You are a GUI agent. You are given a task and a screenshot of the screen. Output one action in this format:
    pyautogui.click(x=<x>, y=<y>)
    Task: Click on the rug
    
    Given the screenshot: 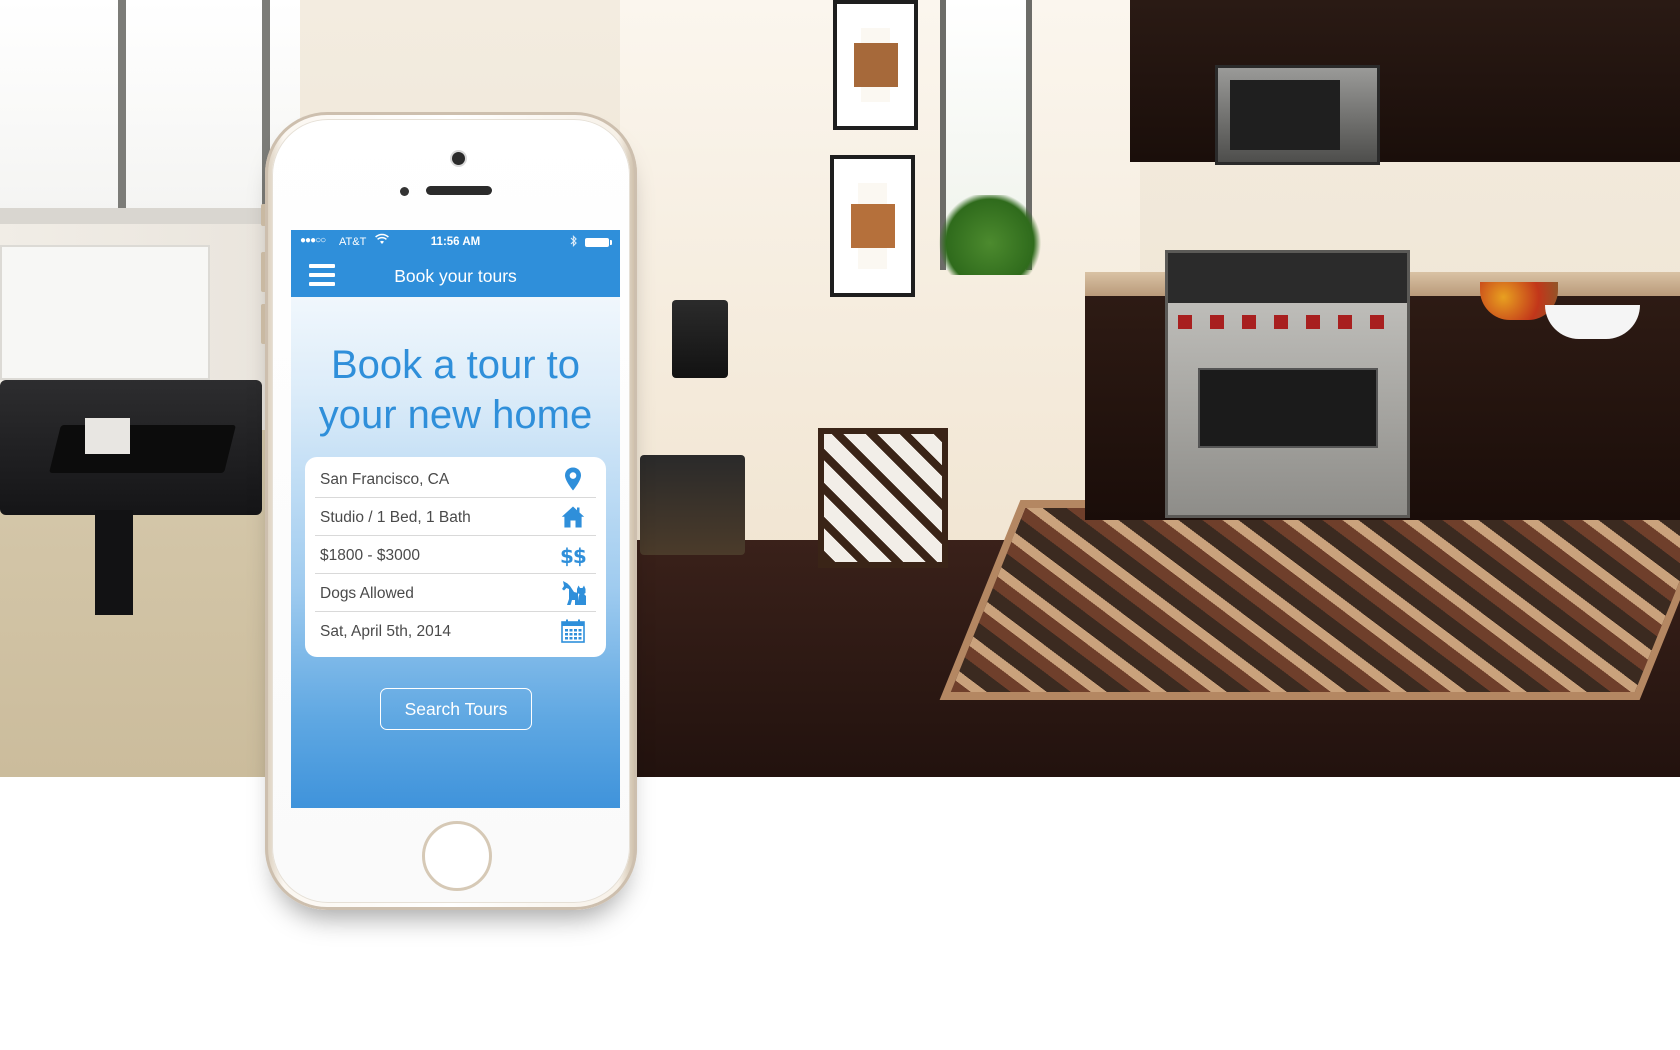 What is the action you would take?
    pyautogui.click(x=1309, y=600)
    